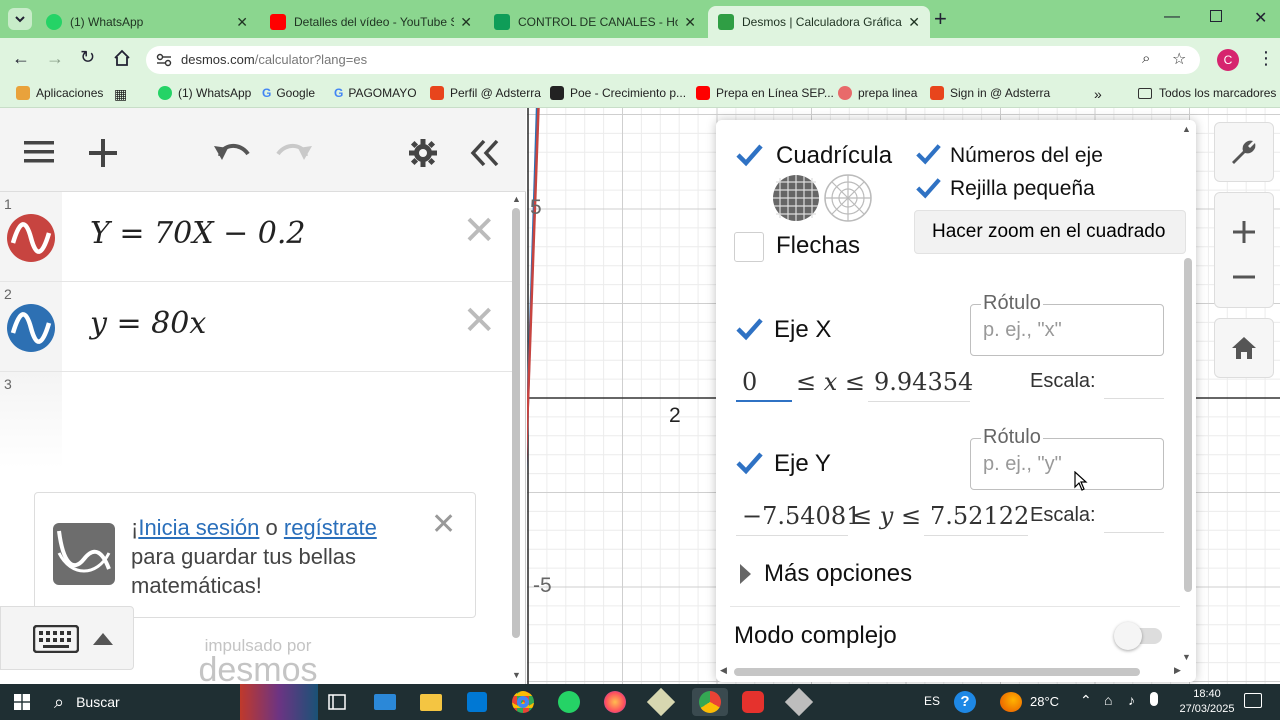  I want to click on task-view-icon, so click(337, 702).